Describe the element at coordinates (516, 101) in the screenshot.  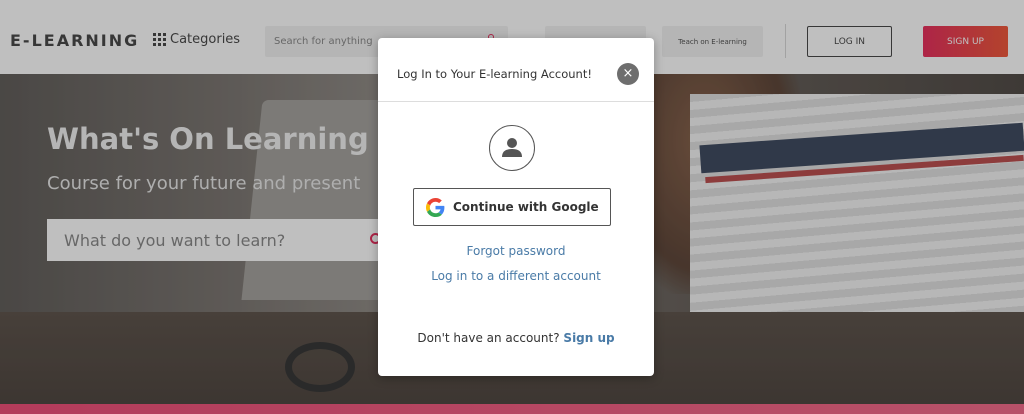
I see `modal-divider` at that location.